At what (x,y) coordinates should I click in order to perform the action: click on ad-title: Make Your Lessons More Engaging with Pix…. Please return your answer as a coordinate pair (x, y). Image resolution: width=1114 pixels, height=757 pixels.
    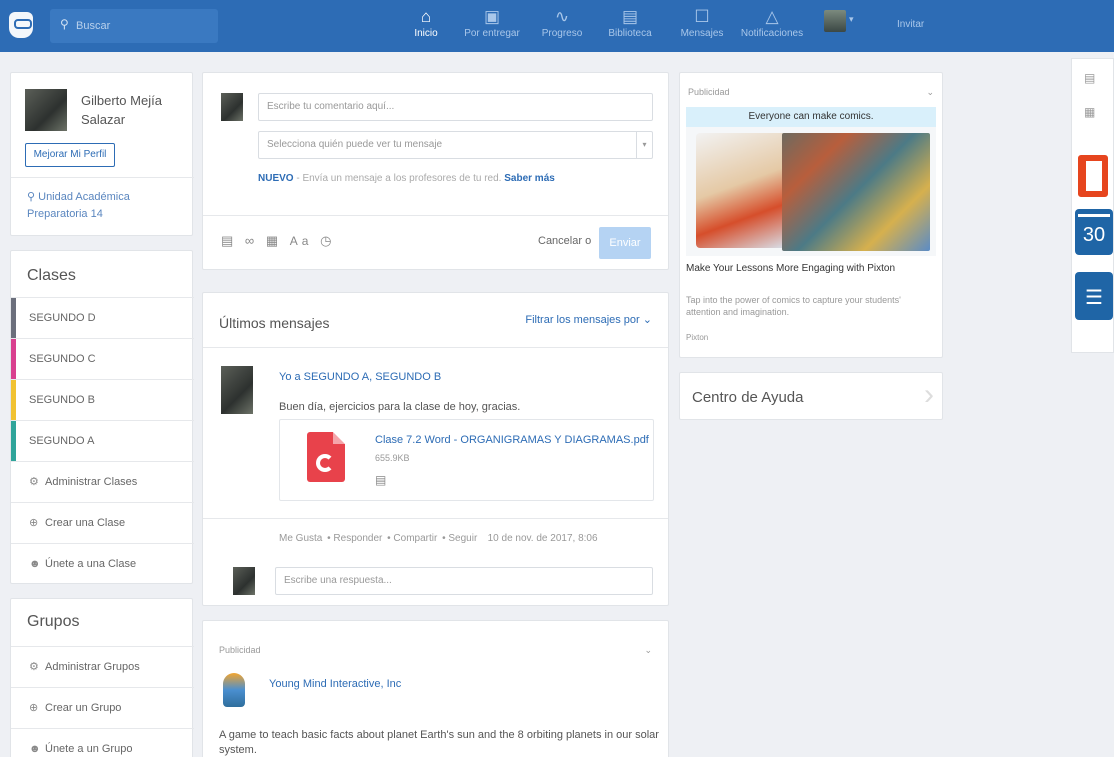
    Looking at the image, I should click on (790, 268).